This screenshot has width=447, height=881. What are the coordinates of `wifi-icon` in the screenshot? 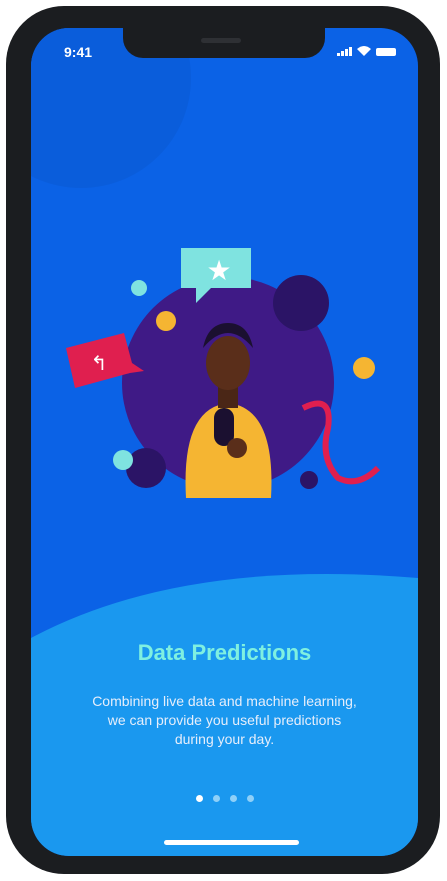 It's located at (364, 51).